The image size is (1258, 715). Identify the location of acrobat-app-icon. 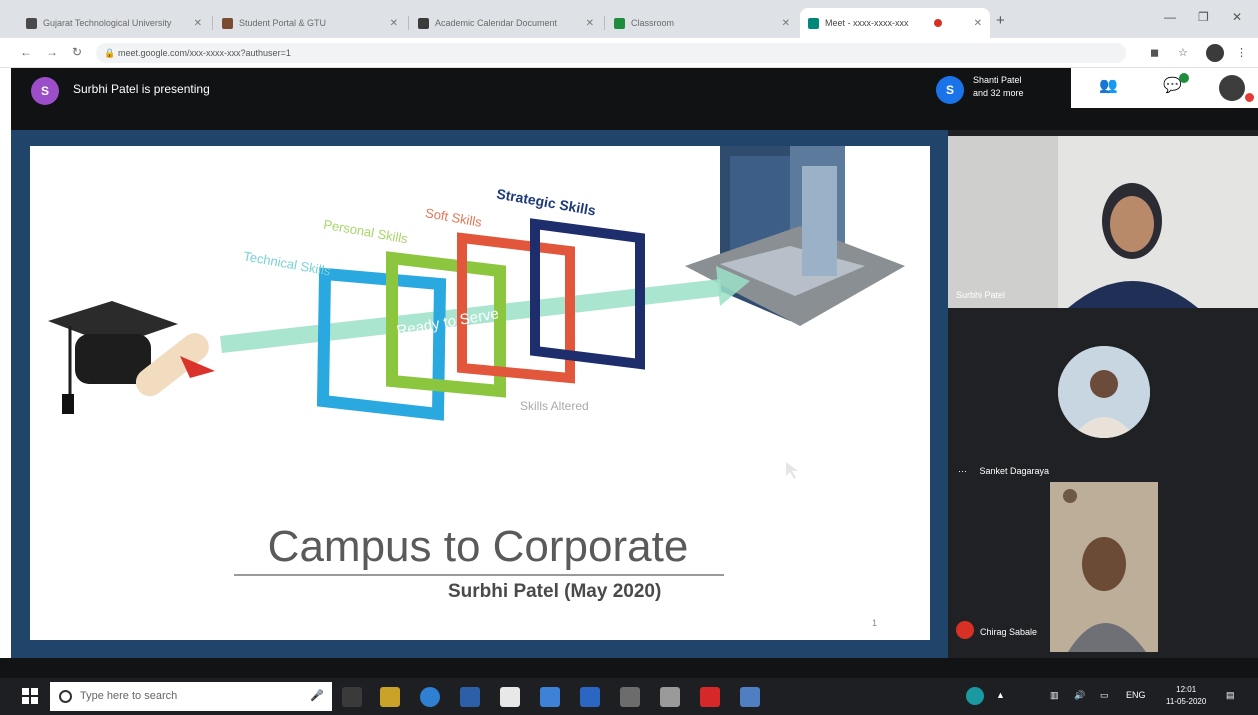
(710, 697).